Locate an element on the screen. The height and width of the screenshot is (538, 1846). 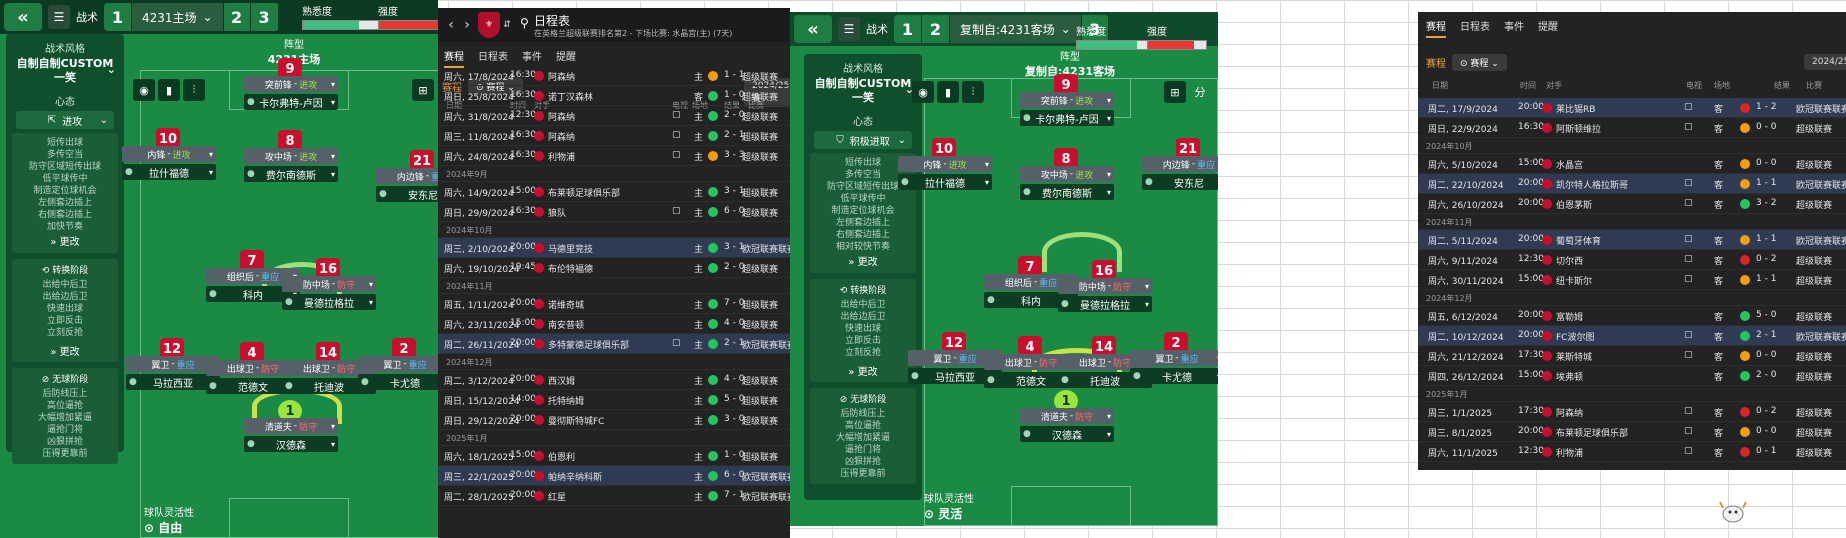
tab-reminders: 提醒 is located at coordinates (1548, 28).